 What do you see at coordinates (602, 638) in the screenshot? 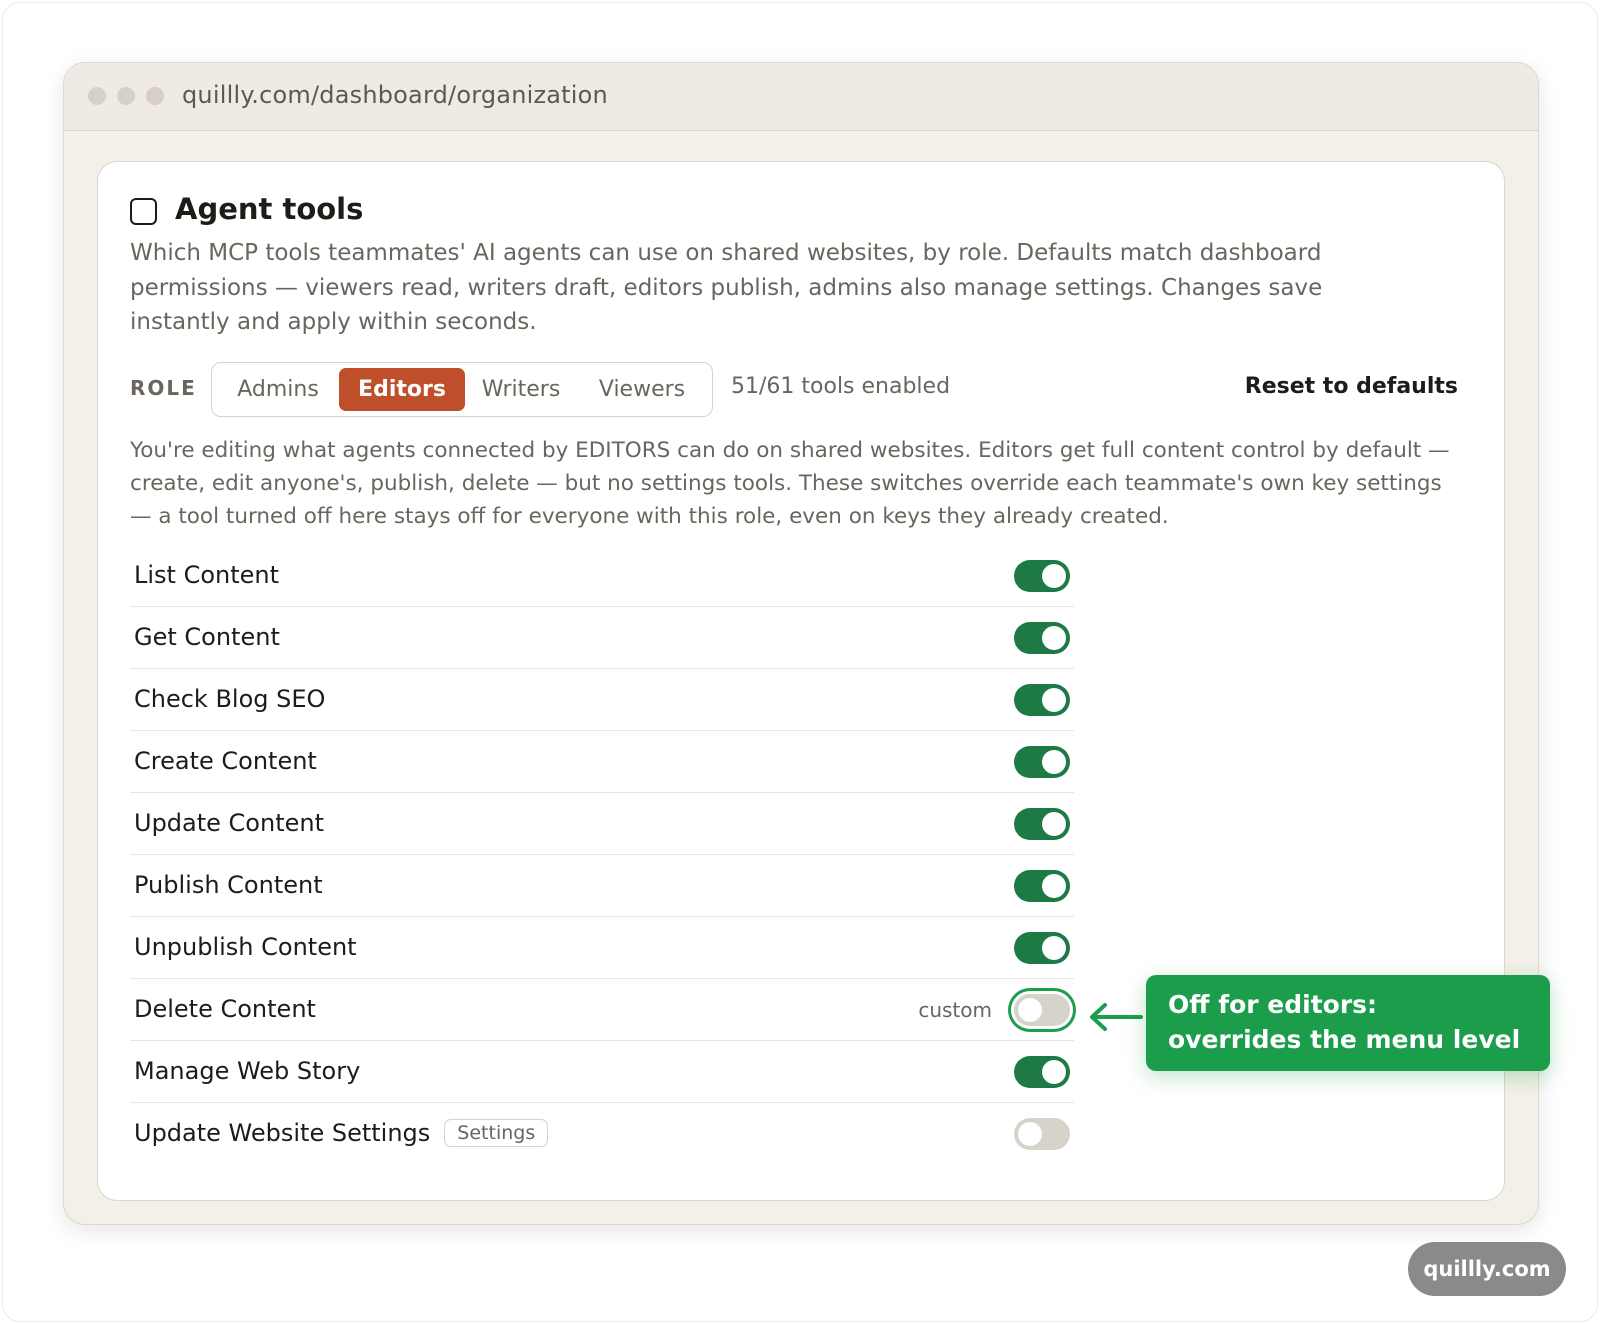
I see `tool-row-get-content: Get Content` at bounding box center [602, 638].